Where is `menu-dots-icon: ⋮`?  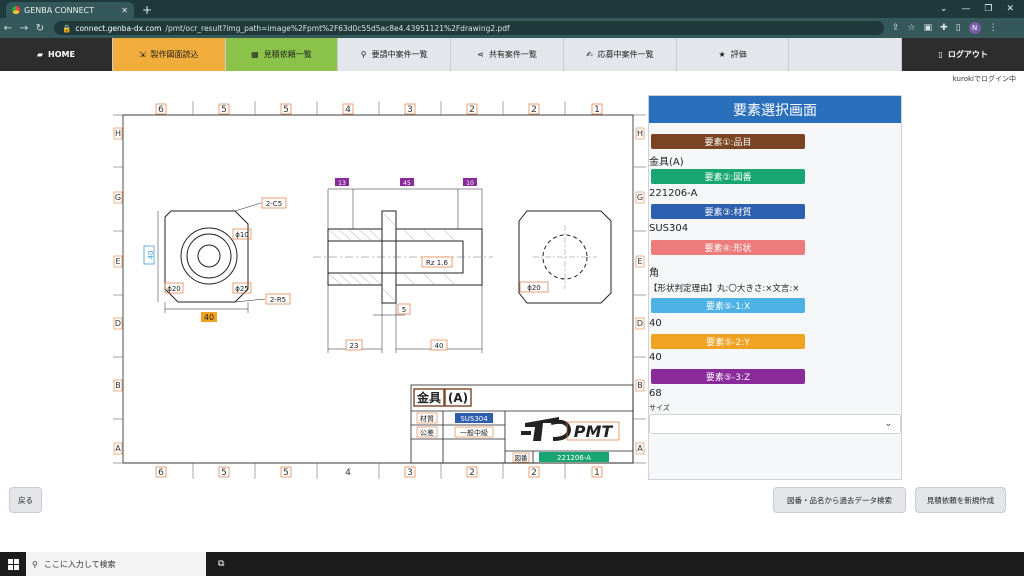 menu-dots-icon: ⋮ is located at coordinates (993, 28).